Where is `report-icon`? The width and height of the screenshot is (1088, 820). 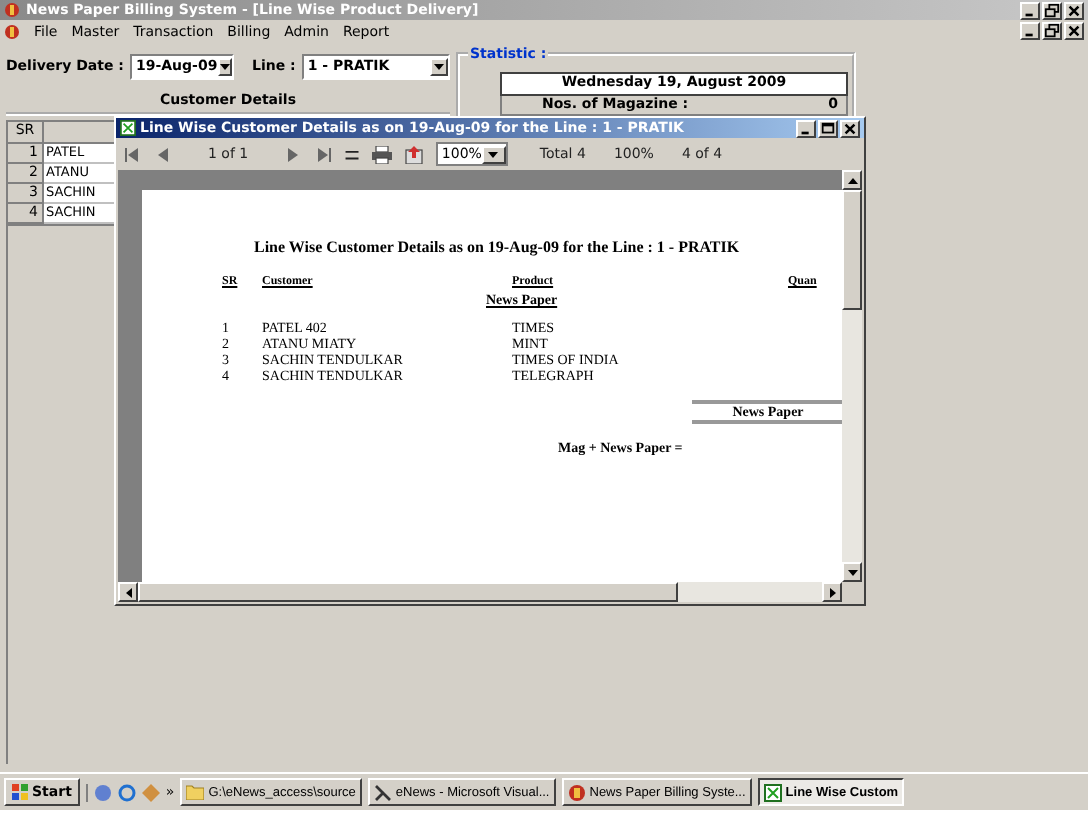 report-icon is located at coordinates (772, 792).